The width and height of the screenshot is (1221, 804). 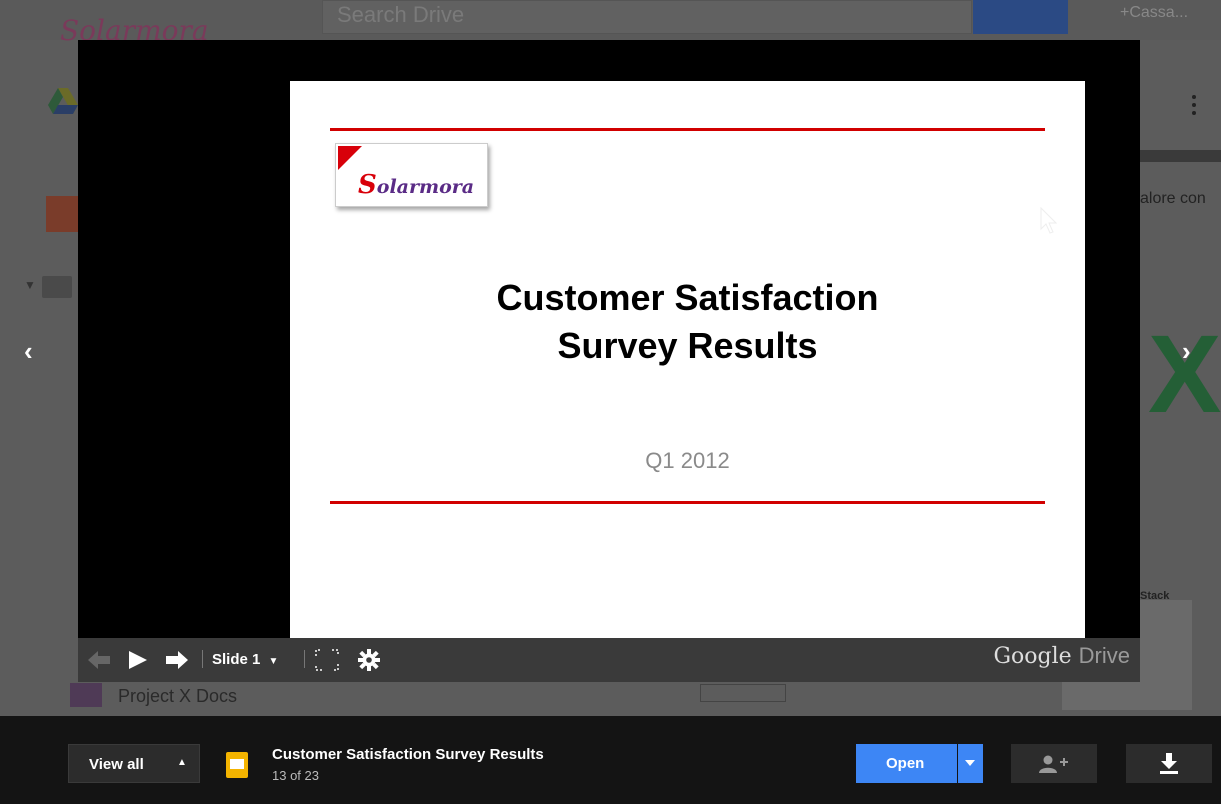 What do you see at coordinates (237, 765) in the screenshot?
I see `slides-file-icon` at bounding box center [237, 765].